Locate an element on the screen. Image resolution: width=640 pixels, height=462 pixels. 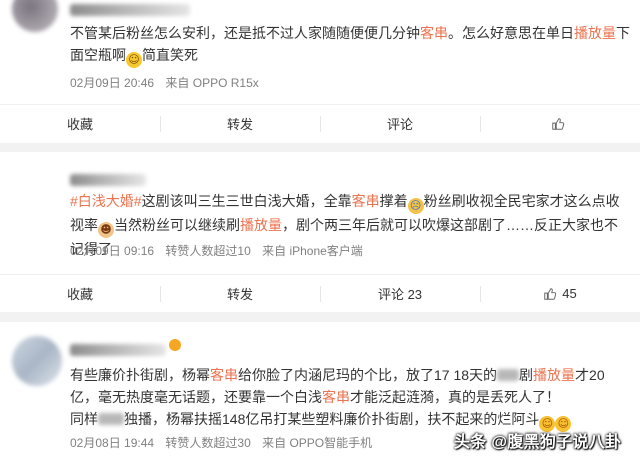
post-meta: 02月08日 19:44 转赞人数超过30 来自 OPPO智能手机 is located at coordinates (225, 442).